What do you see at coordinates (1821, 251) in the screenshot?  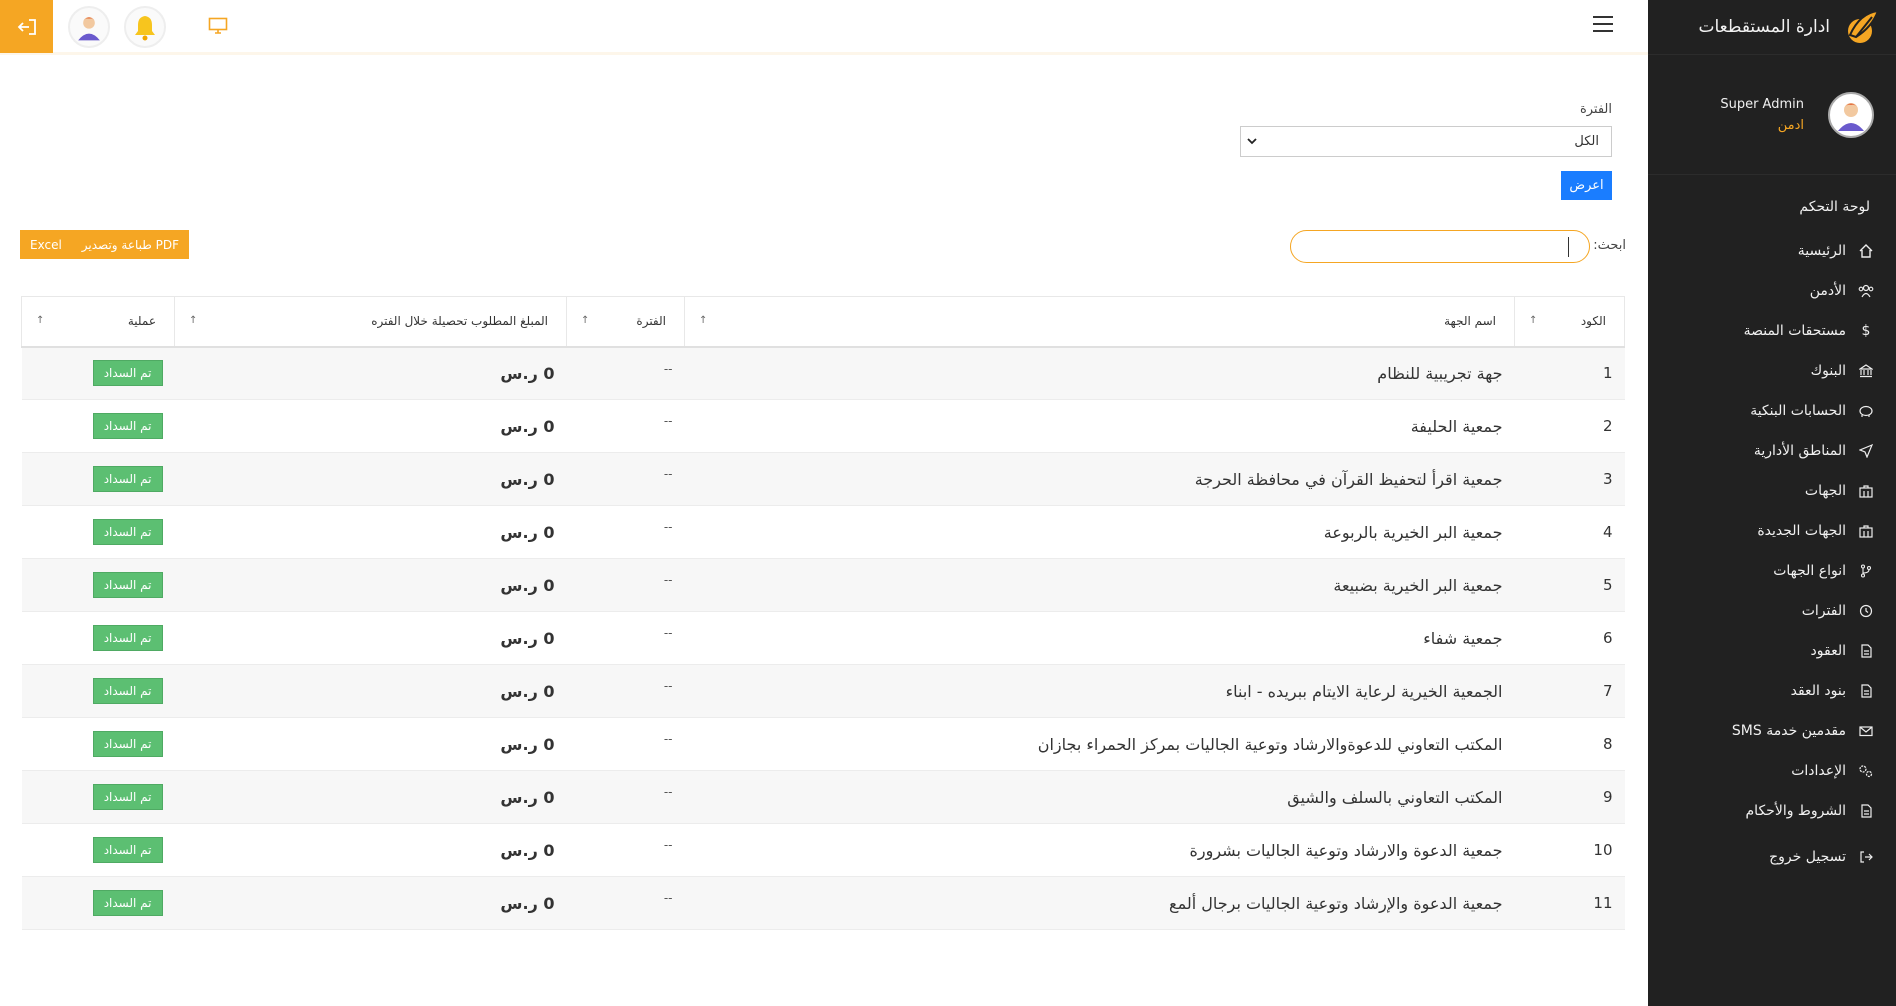 I see `sidebar-item-label: الرئيسية` at bounding box center [1821, 251].